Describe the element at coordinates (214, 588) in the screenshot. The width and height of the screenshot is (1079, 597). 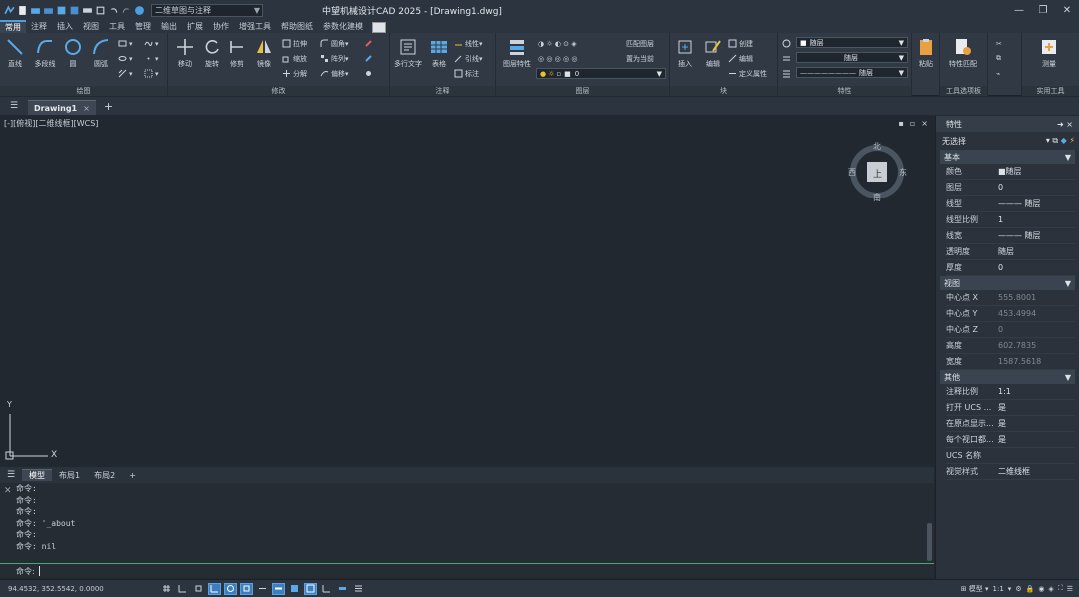
I see `ortho-toggle-icon` at that location.